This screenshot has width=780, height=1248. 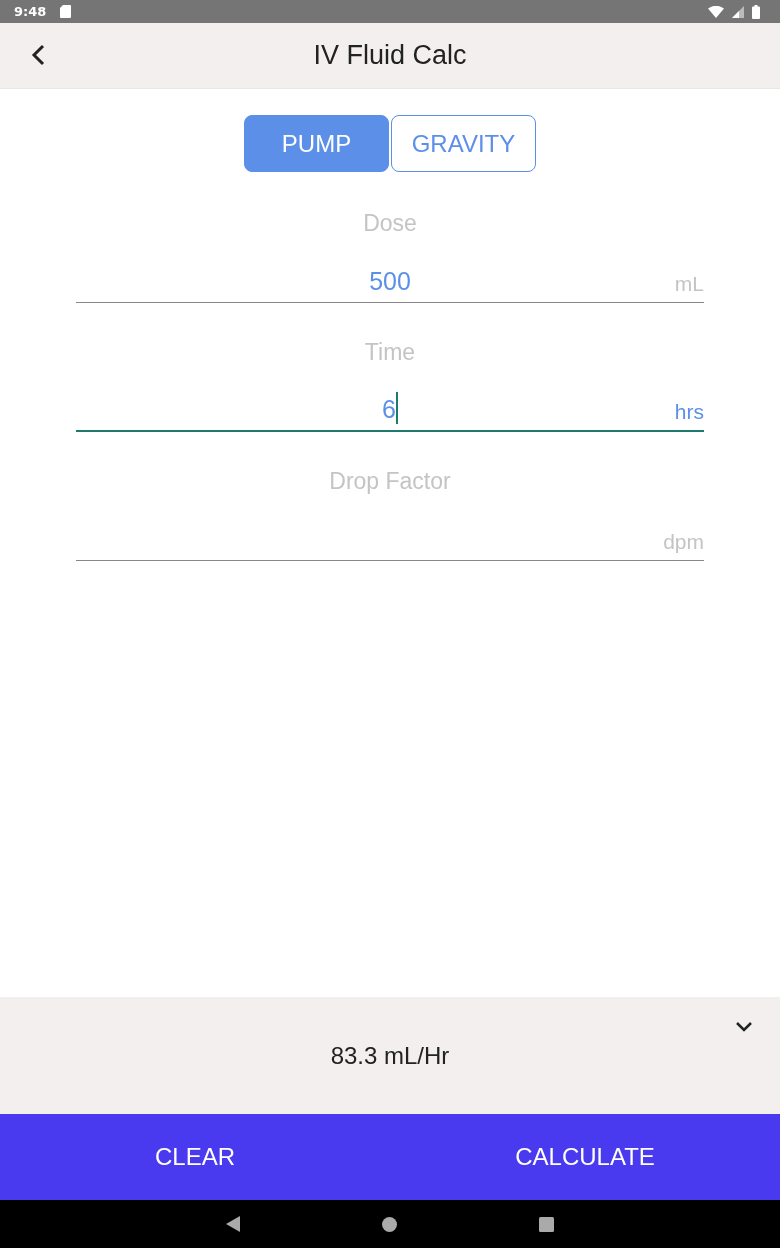 I want to click on sd-card-icon, so click(x=66, y=11).